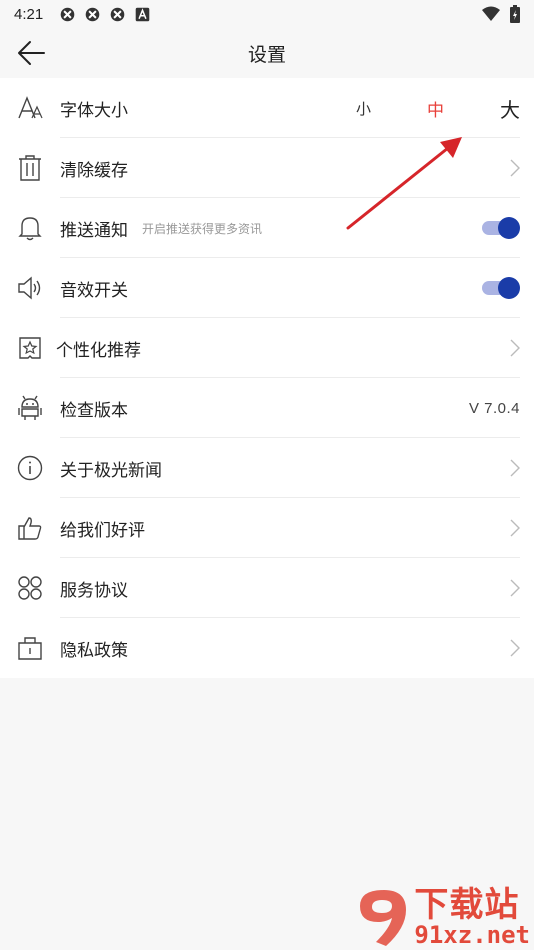 This screenshot has width=534, height=950. I want to click on a-notification-icon, so click(142, 14).